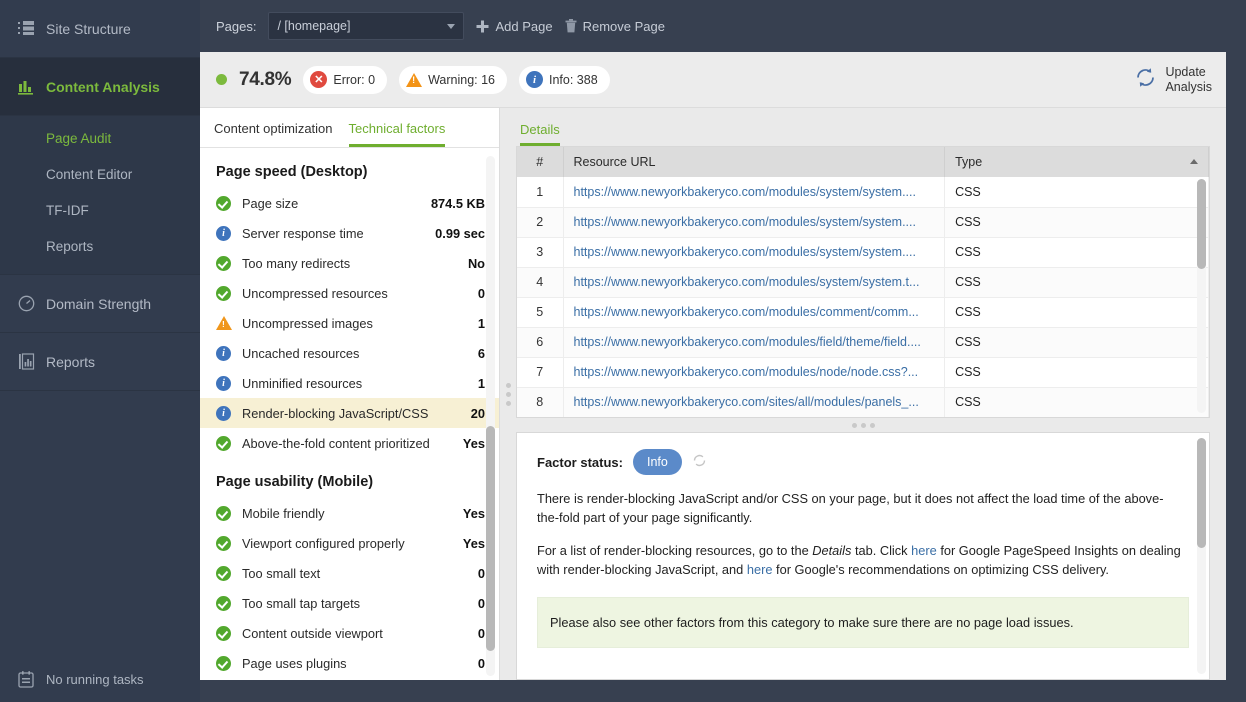 This screenshot has height=702, width=1246. I want to click on sidebar-item-domain-strength: Domain Strength, so click(100, 304).